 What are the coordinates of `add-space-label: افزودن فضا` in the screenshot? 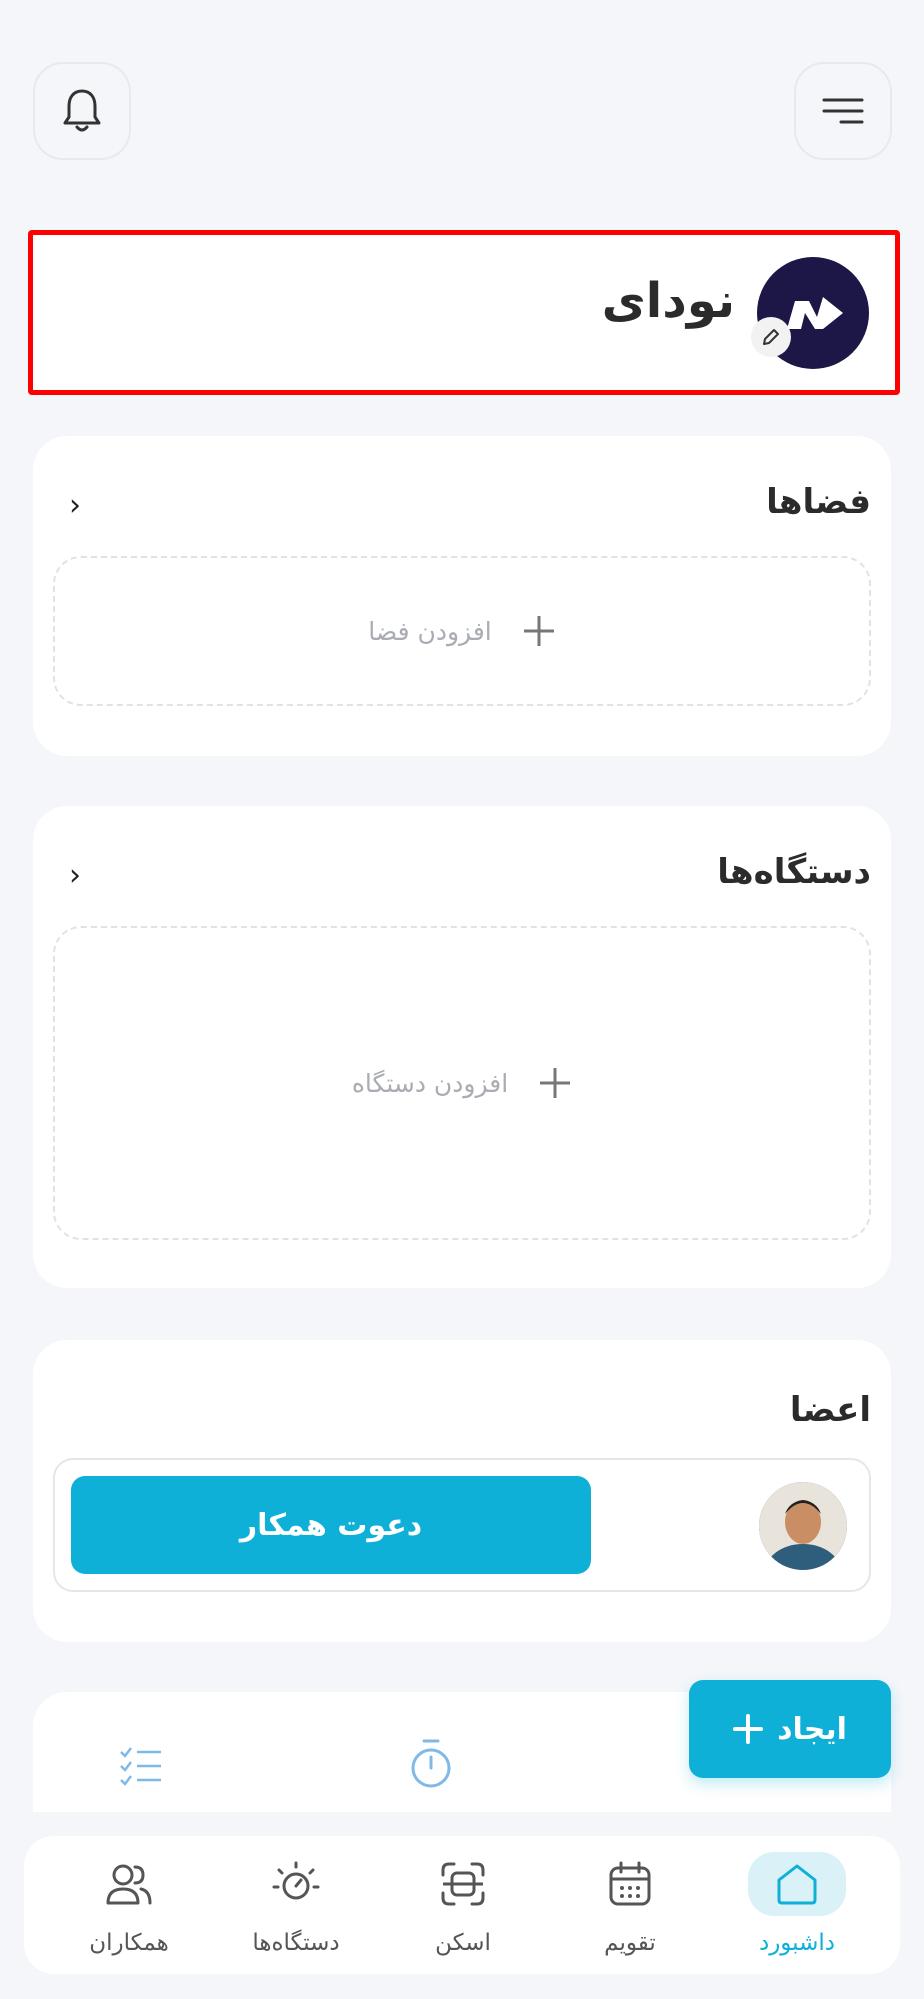 It's located at (430, 631).